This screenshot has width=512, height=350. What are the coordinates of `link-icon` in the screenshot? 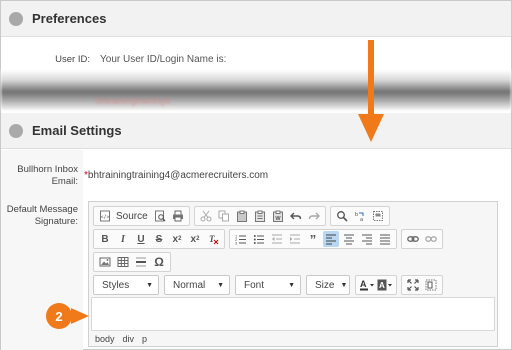 It's located at (413, 239).